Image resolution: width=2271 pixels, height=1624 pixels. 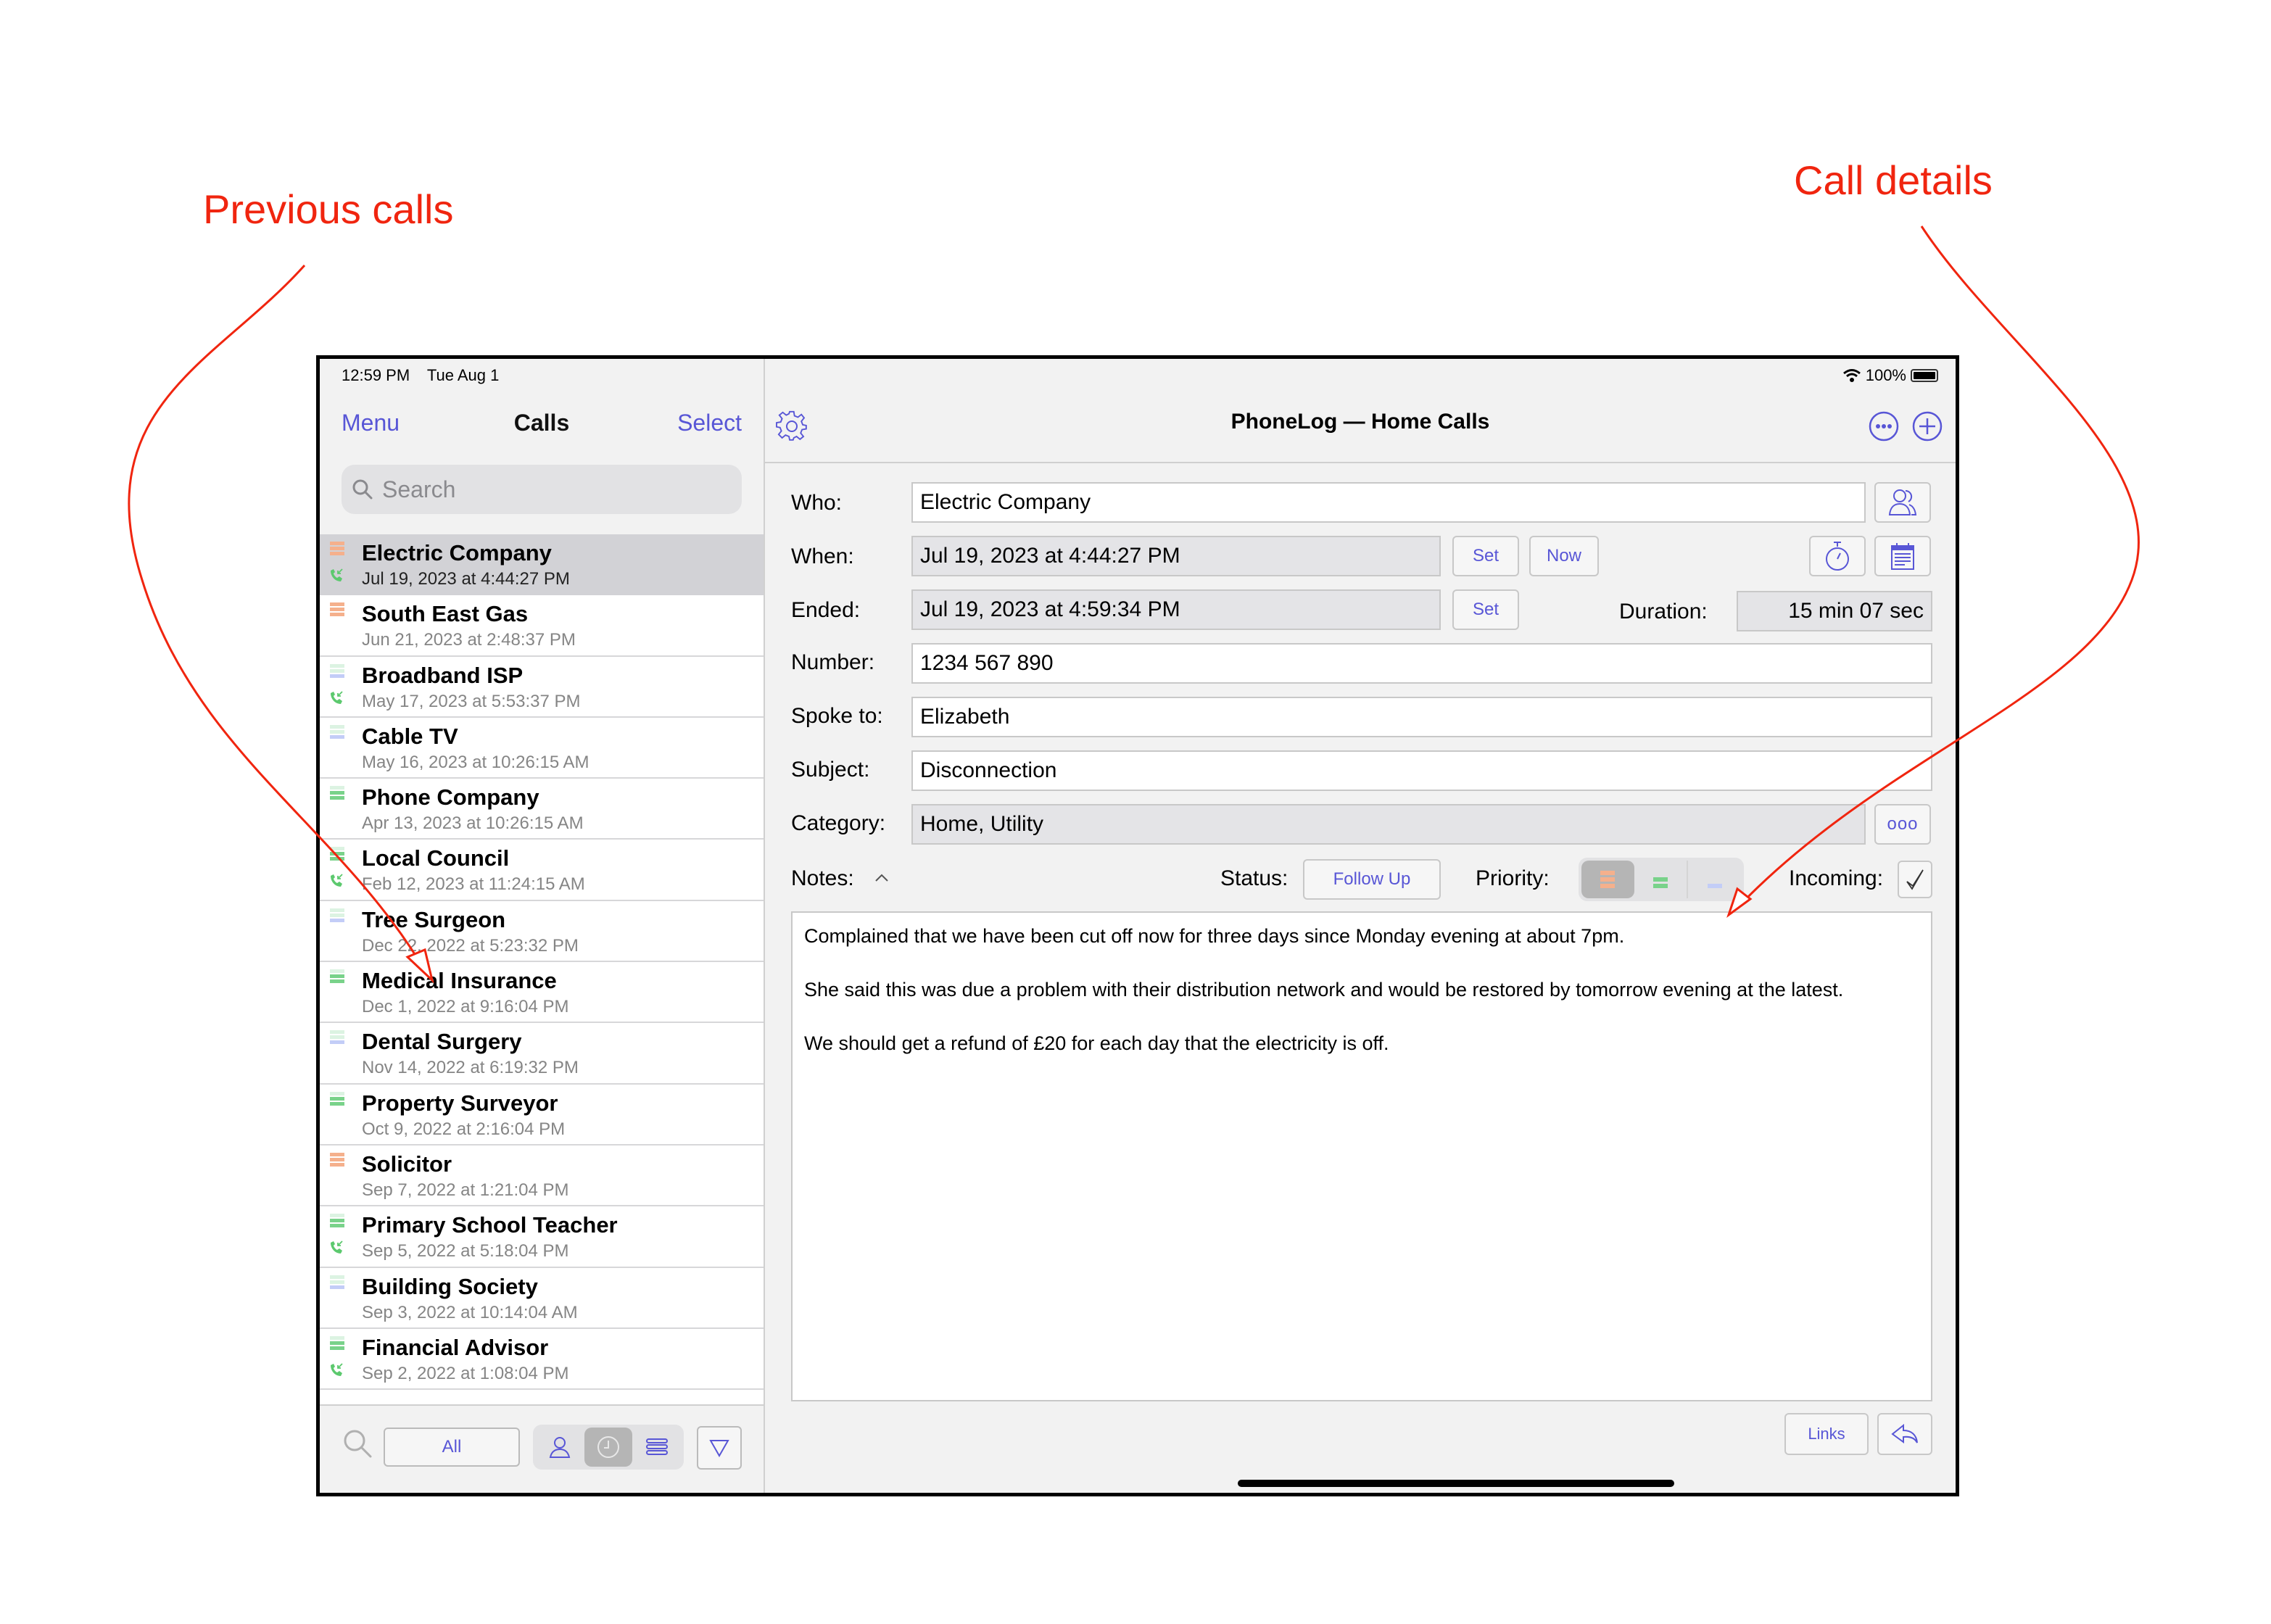 I want to click on status-bar-time: 12:59 PM Tue Aug 1, so click(x=427, y=375).